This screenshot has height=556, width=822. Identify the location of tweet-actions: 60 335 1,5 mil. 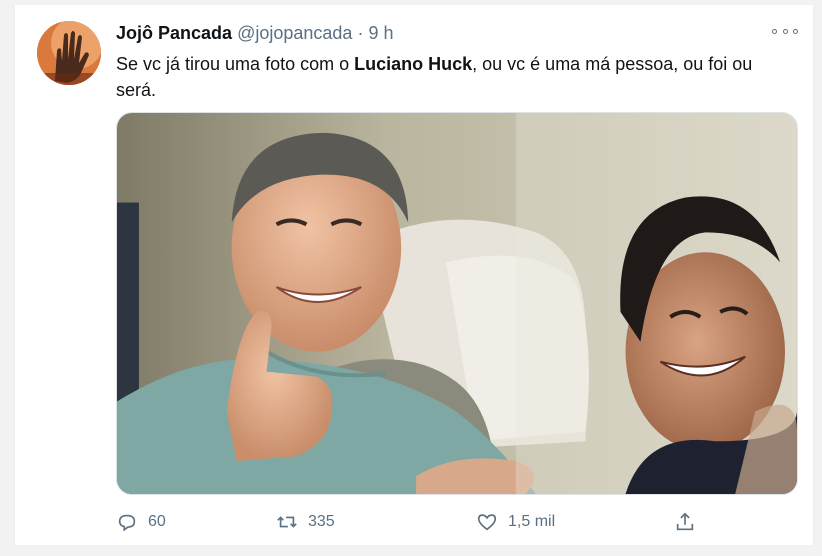
(416, 522).